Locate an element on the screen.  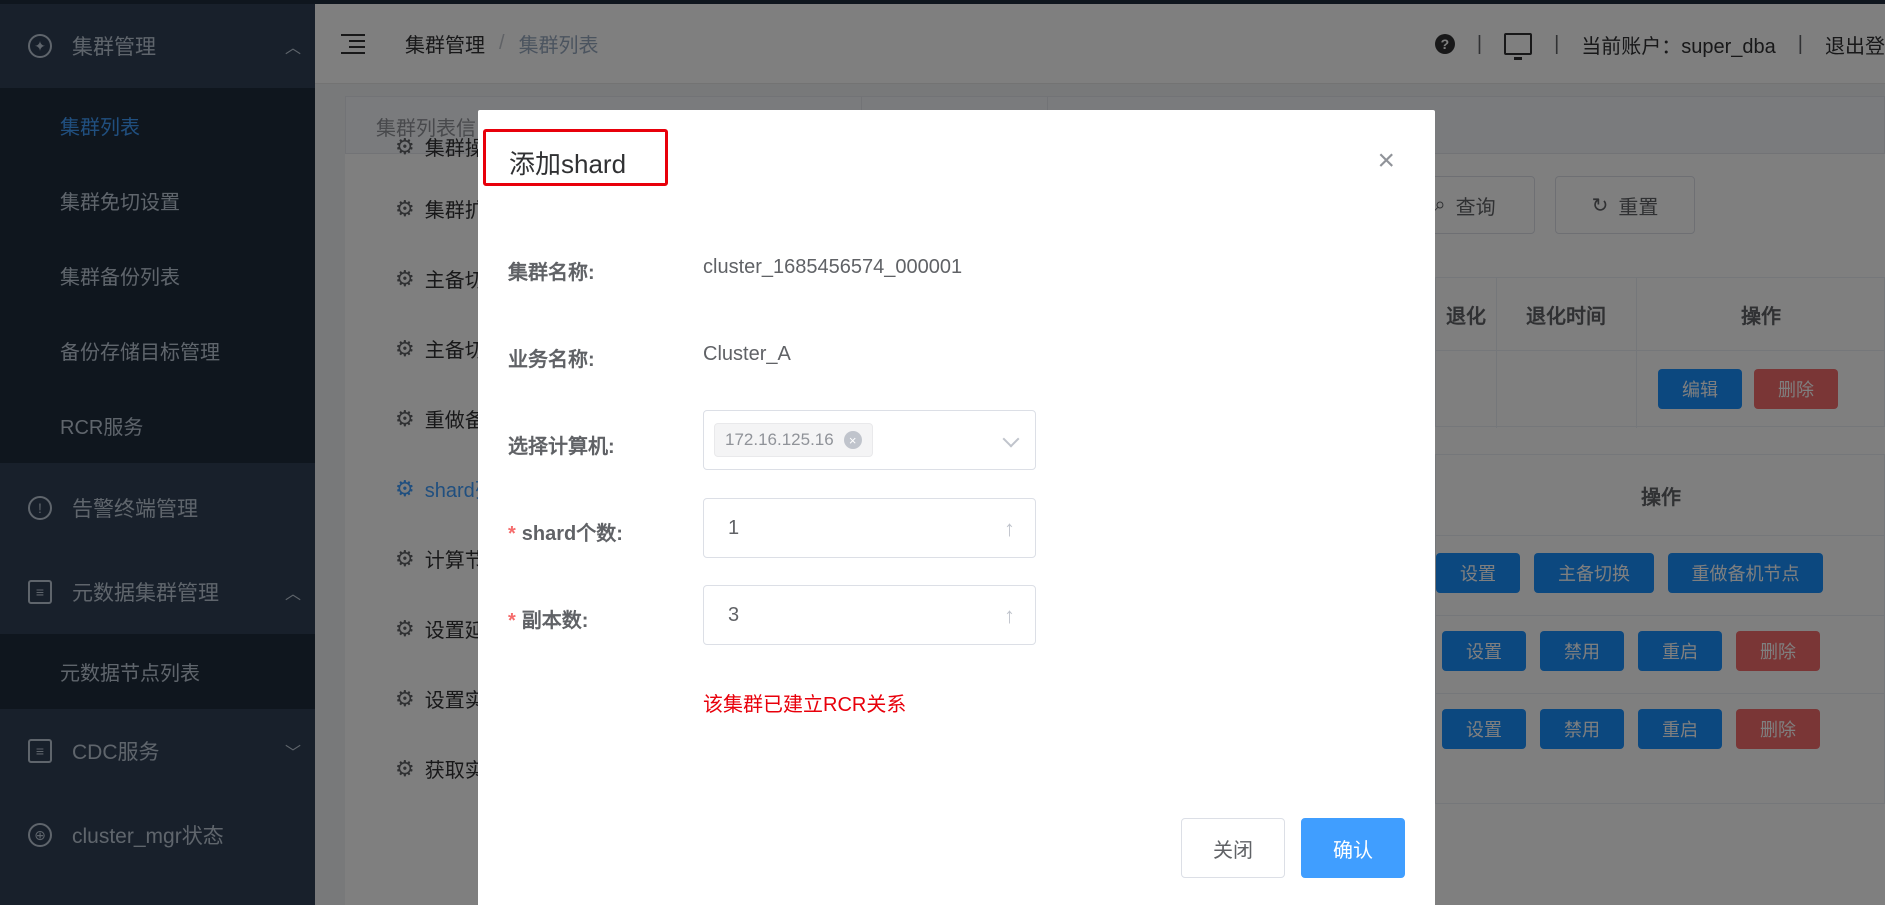
close-button: 关闭 is located at coordinates (1233, 848).